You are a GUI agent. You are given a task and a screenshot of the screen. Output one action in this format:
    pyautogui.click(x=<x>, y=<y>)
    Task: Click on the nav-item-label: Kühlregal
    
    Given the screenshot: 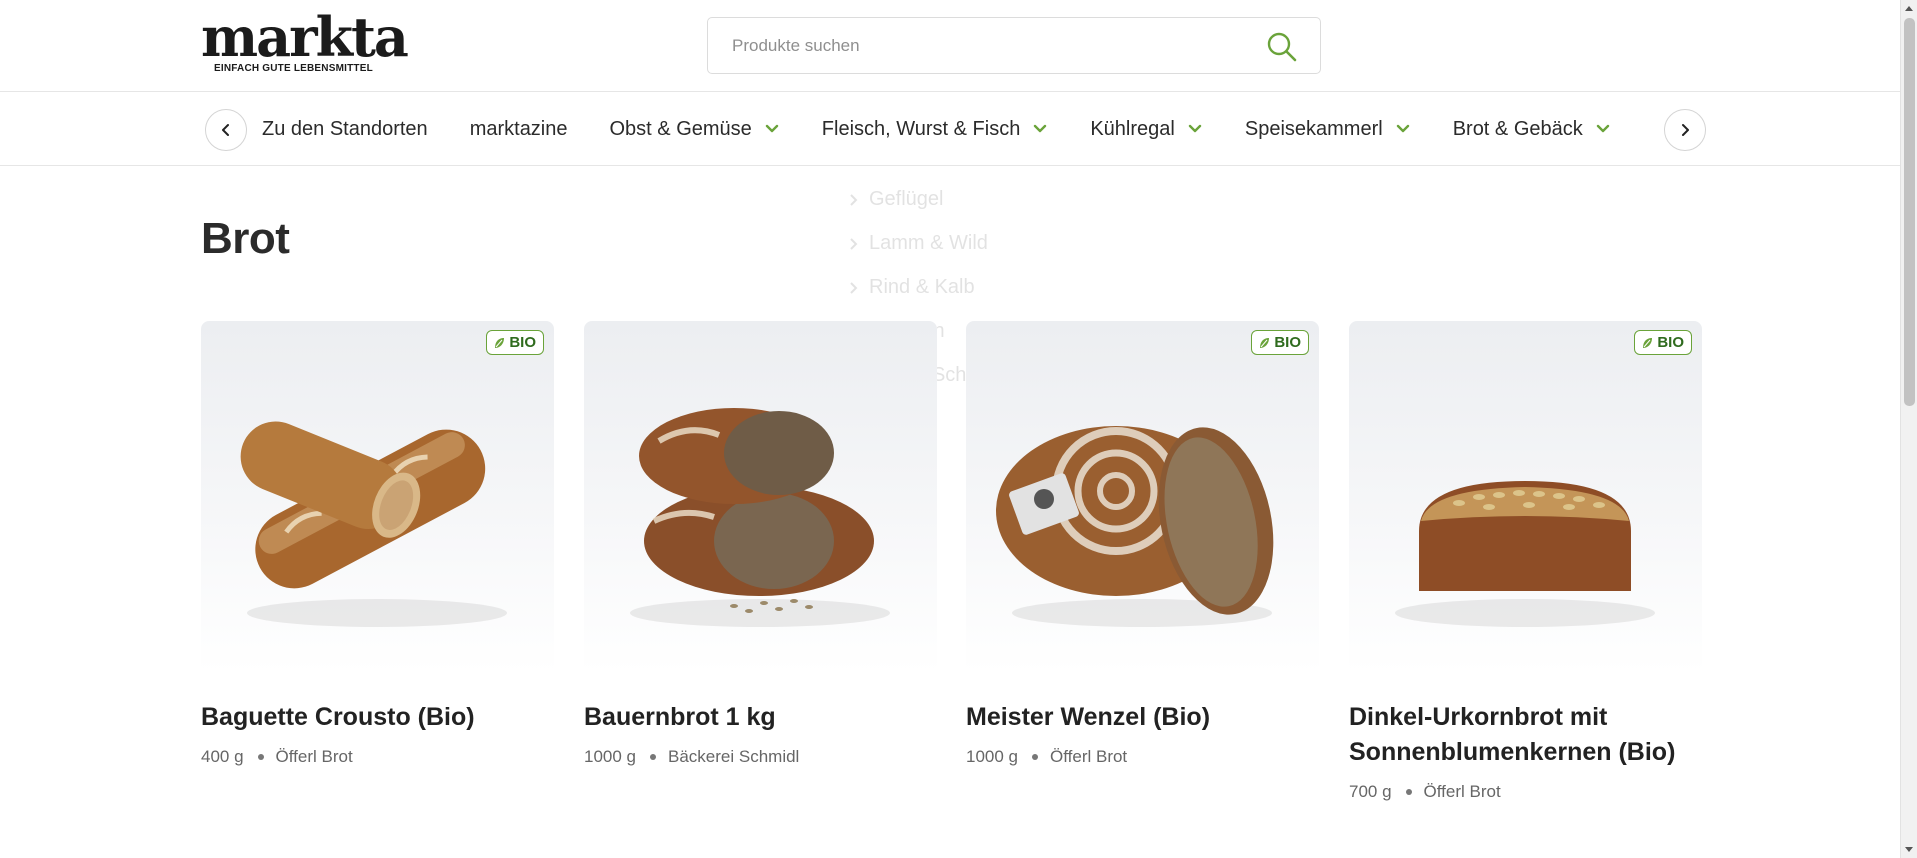 What is the action you would take?
    pyautogui.click(x=1132, y=128)
    